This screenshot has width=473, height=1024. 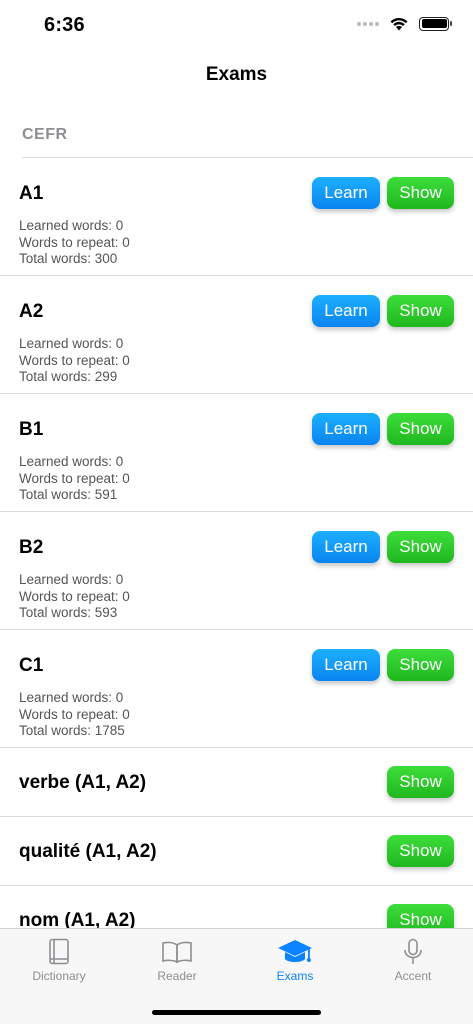 I want to click on row-title: qualité (A1, A2), so click(x=88, y=851).